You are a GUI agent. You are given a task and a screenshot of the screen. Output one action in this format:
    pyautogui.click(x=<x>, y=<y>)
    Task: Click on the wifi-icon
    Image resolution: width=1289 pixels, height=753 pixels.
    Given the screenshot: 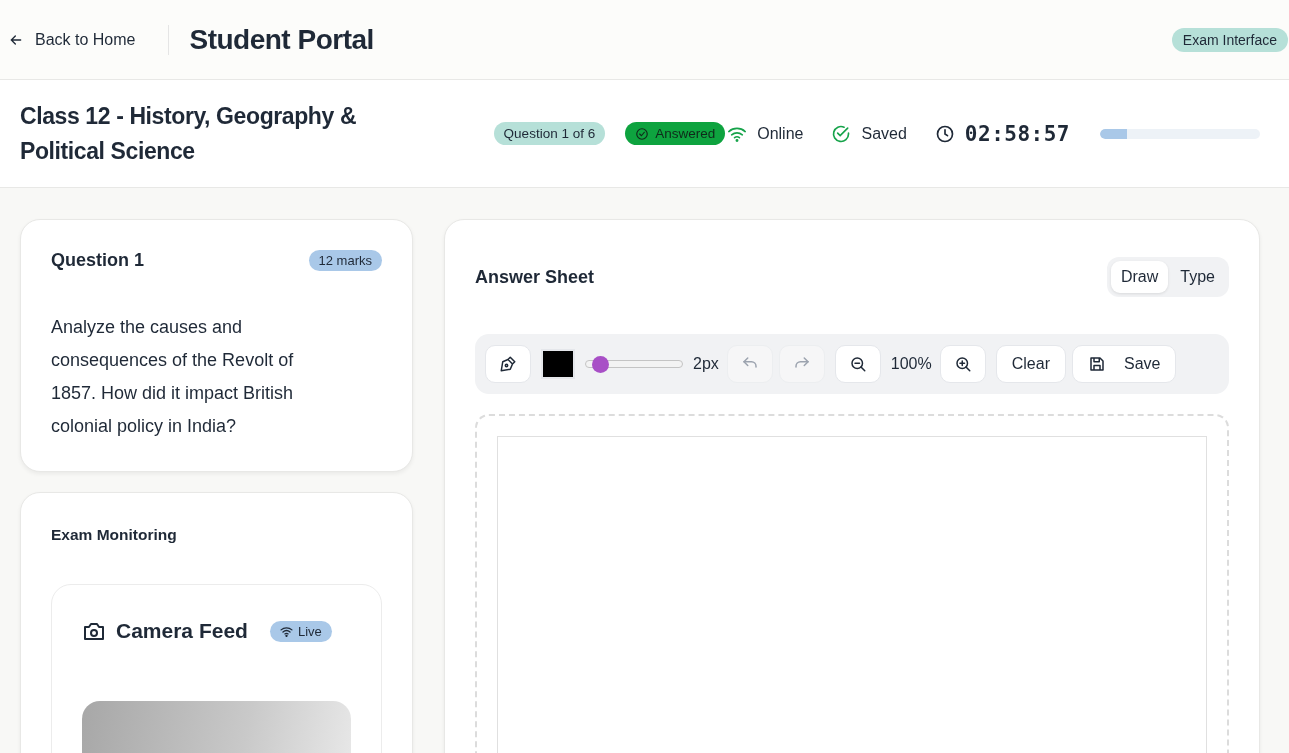 What is the action you would take?
    pyautogui.click(x=286, y=631)
    